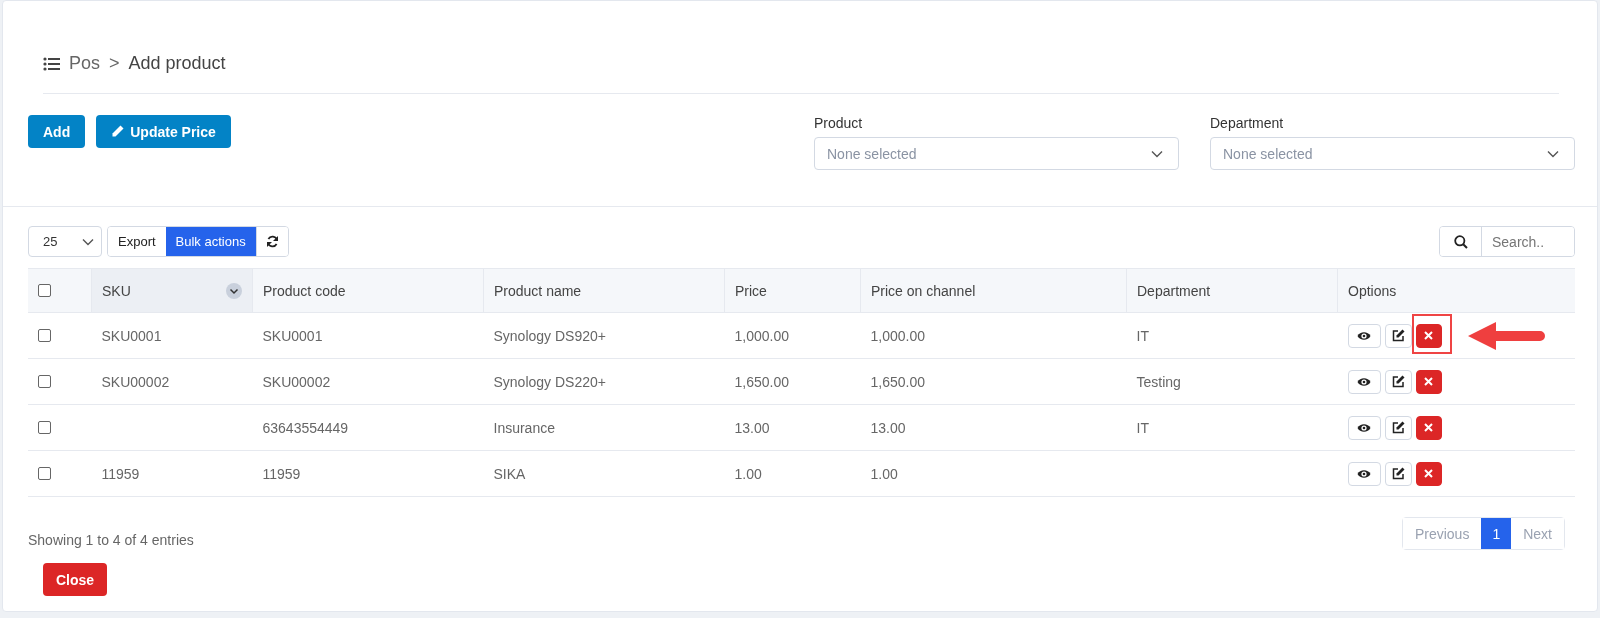 The image size is (1600, 618). Describe the element at coordinates (210, 241) in the screenshot. I see `bulk-actions-button: Bulk actions` at that location.